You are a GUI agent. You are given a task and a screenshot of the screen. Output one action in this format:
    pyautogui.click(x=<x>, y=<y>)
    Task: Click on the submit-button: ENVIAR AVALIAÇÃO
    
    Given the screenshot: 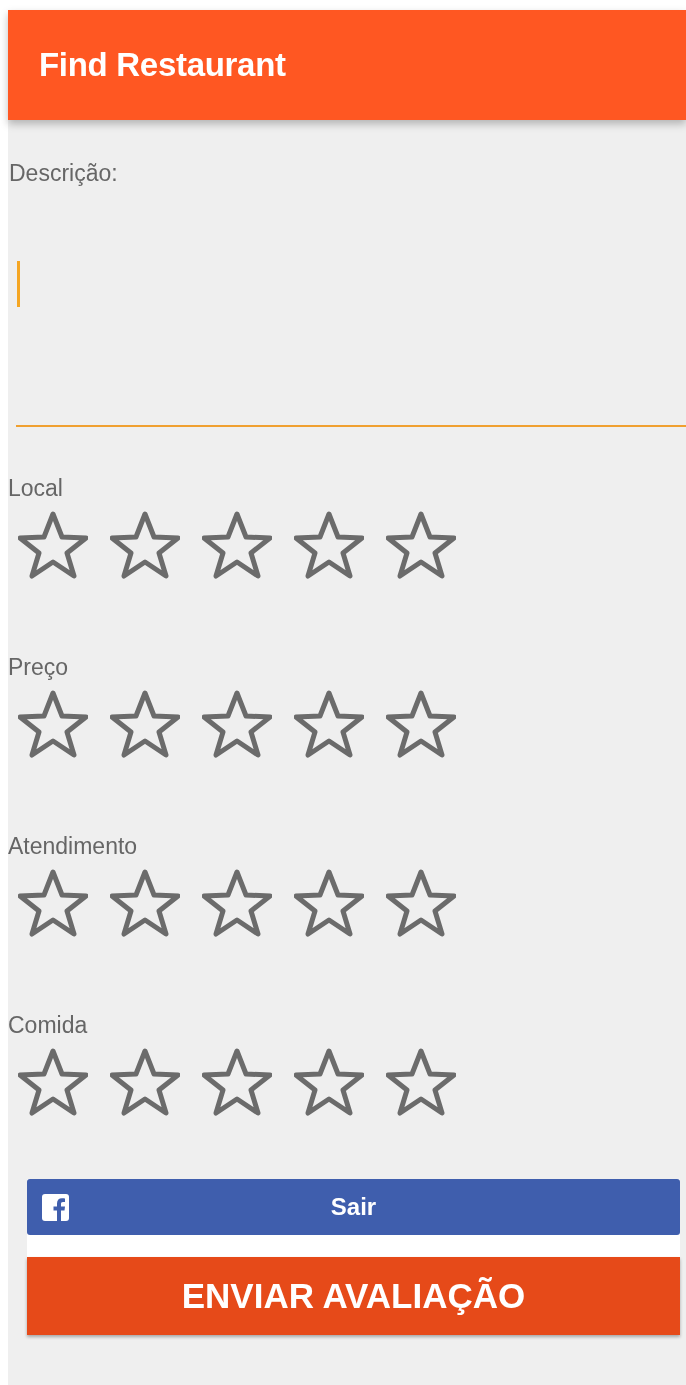 What is the action you would take?
    pyautogui.click(x=353, y=1296)
    